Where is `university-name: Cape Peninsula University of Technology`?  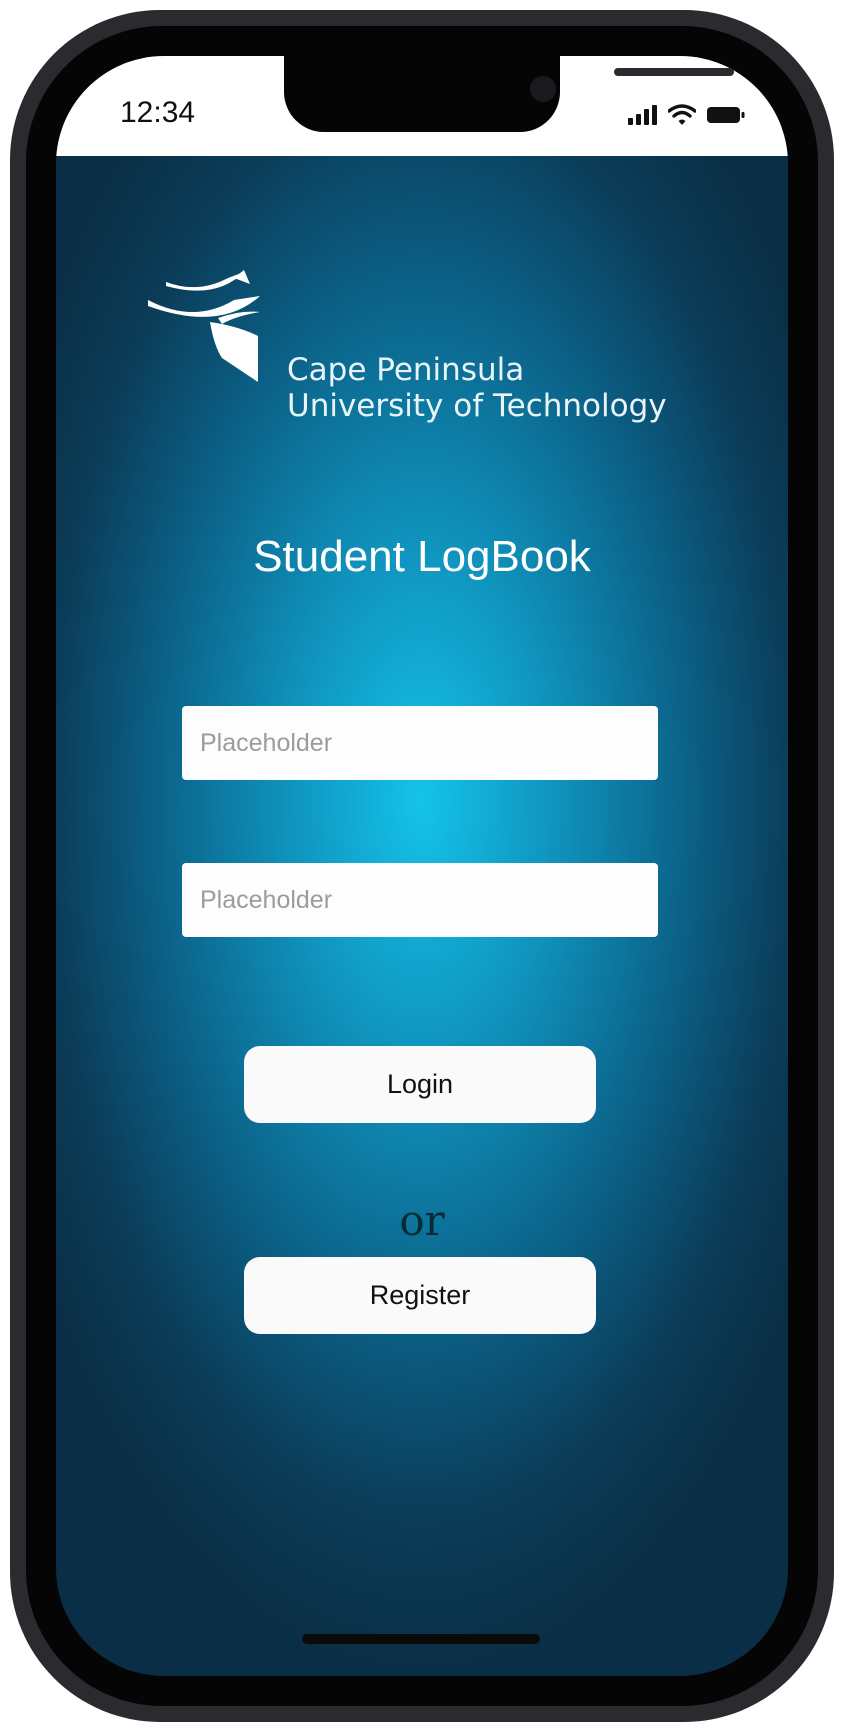
university-name: Cape Peninsula University of Technology is located at coordinates (477, 388).